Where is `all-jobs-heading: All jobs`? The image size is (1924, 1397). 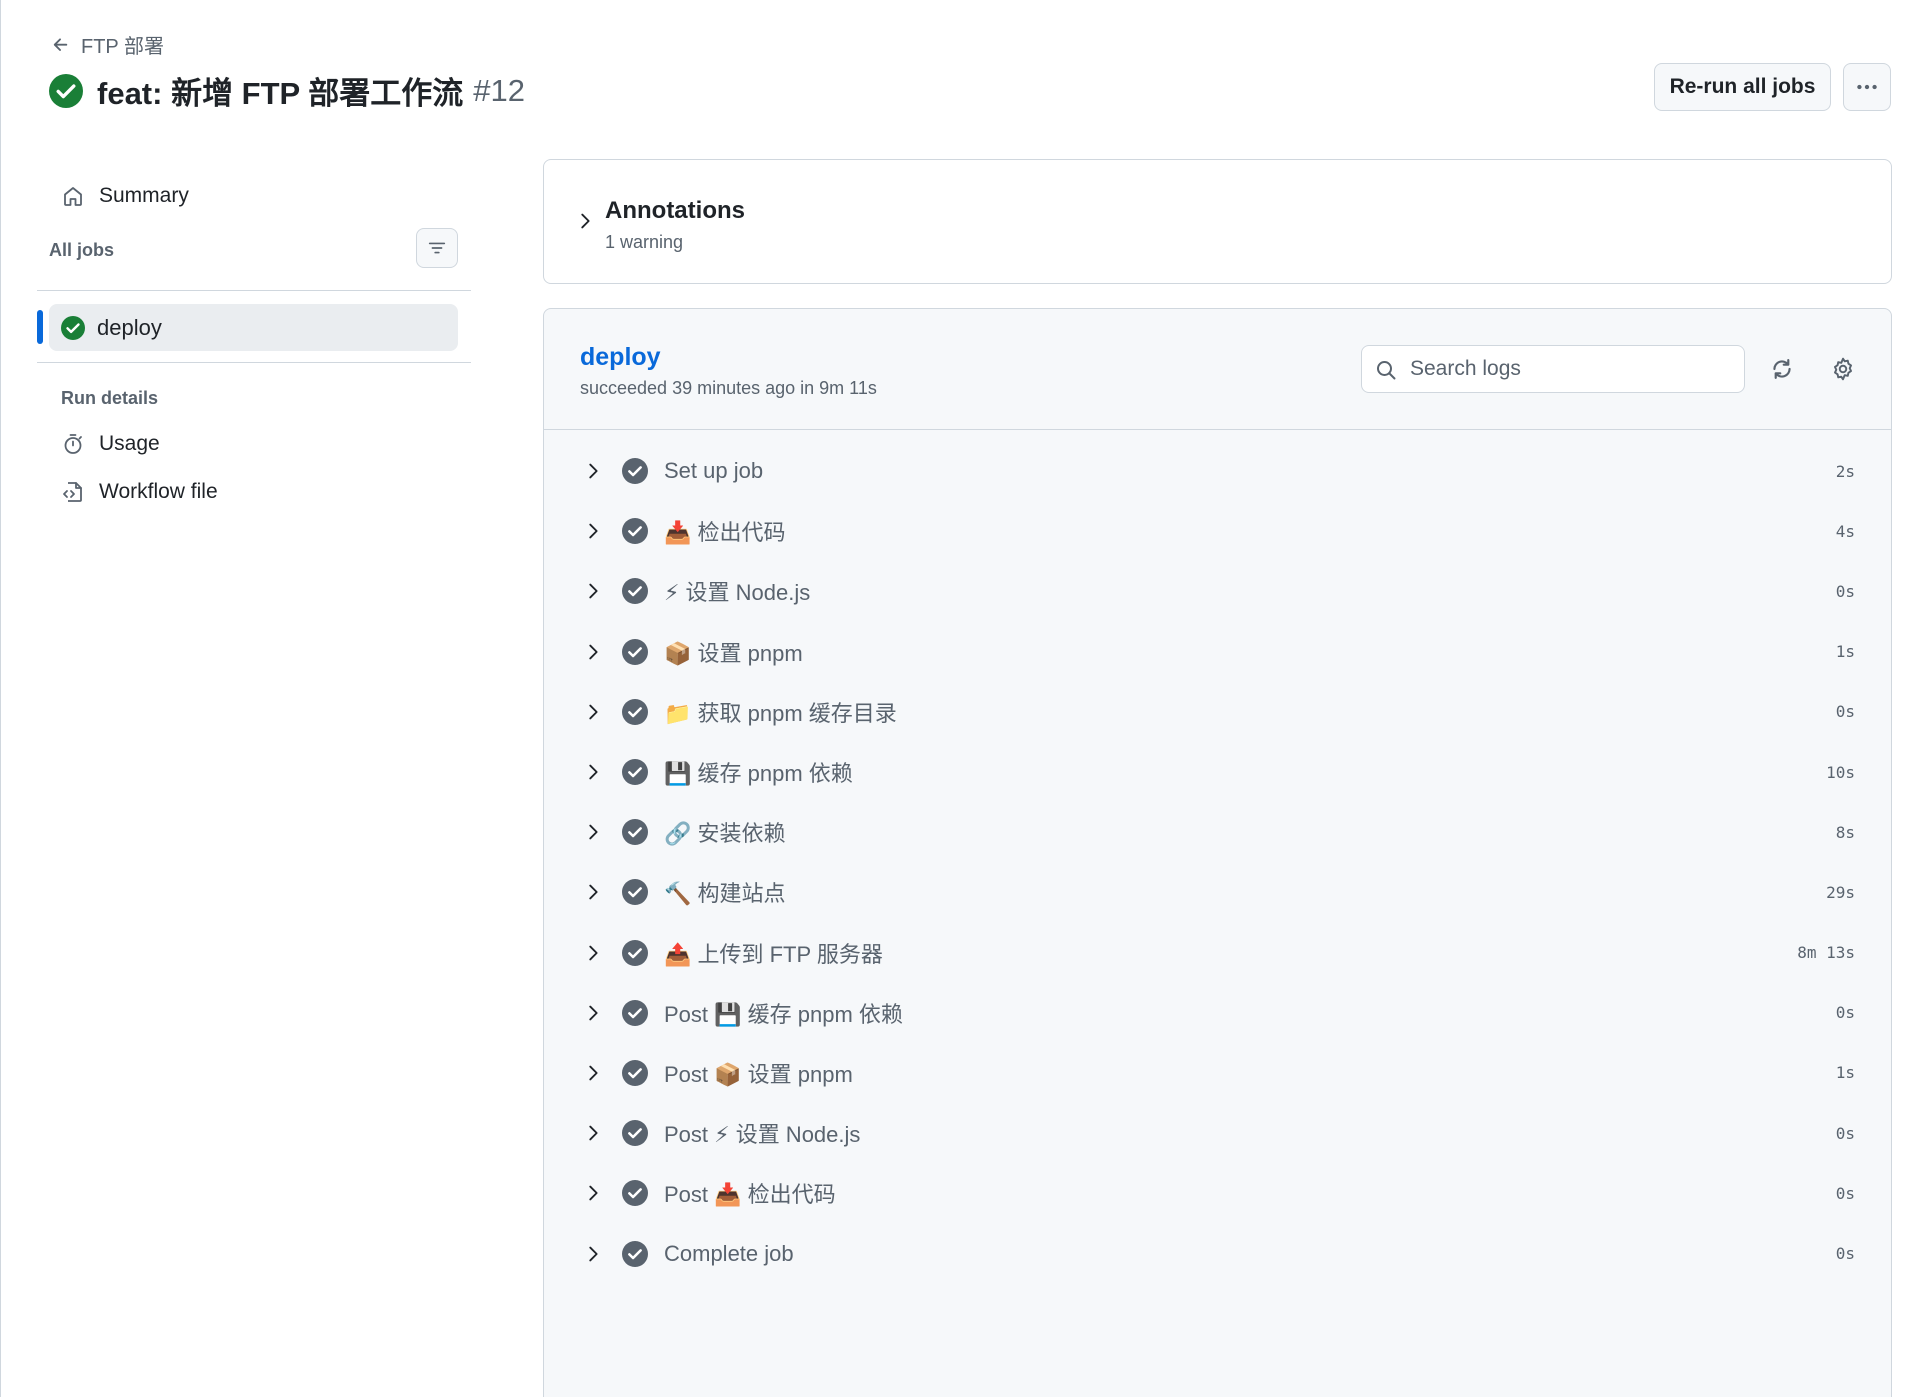 all-jobs-heading: All jobs is located at coordinates (82, 250).